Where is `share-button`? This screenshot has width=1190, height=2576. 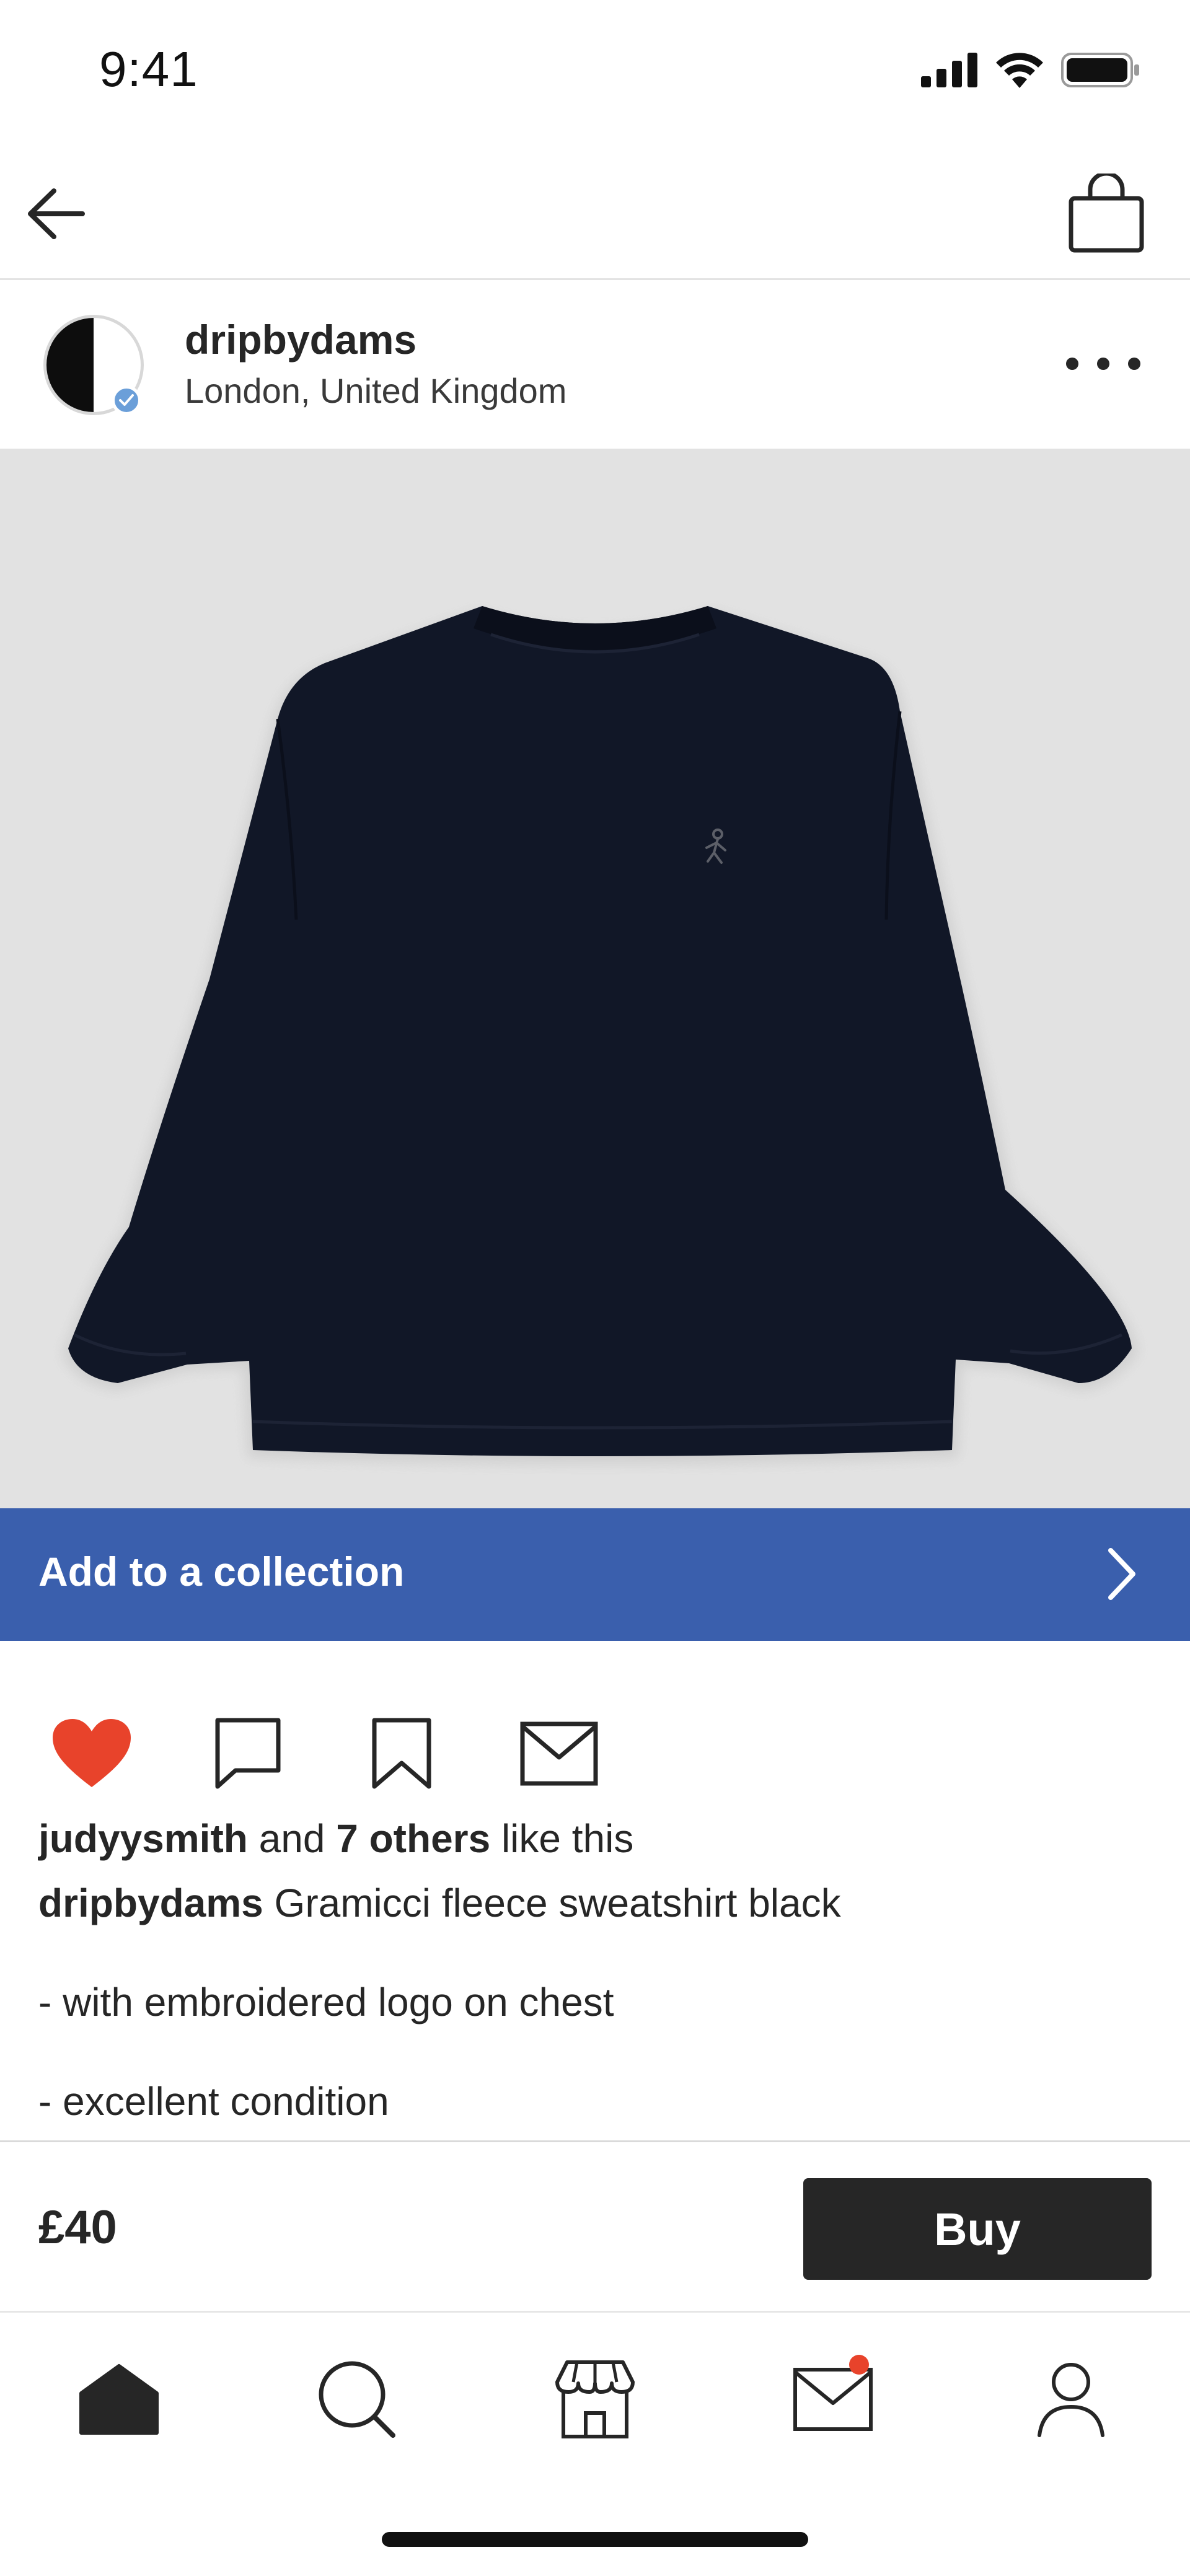
share-button is located at coordinates (559, 1754).